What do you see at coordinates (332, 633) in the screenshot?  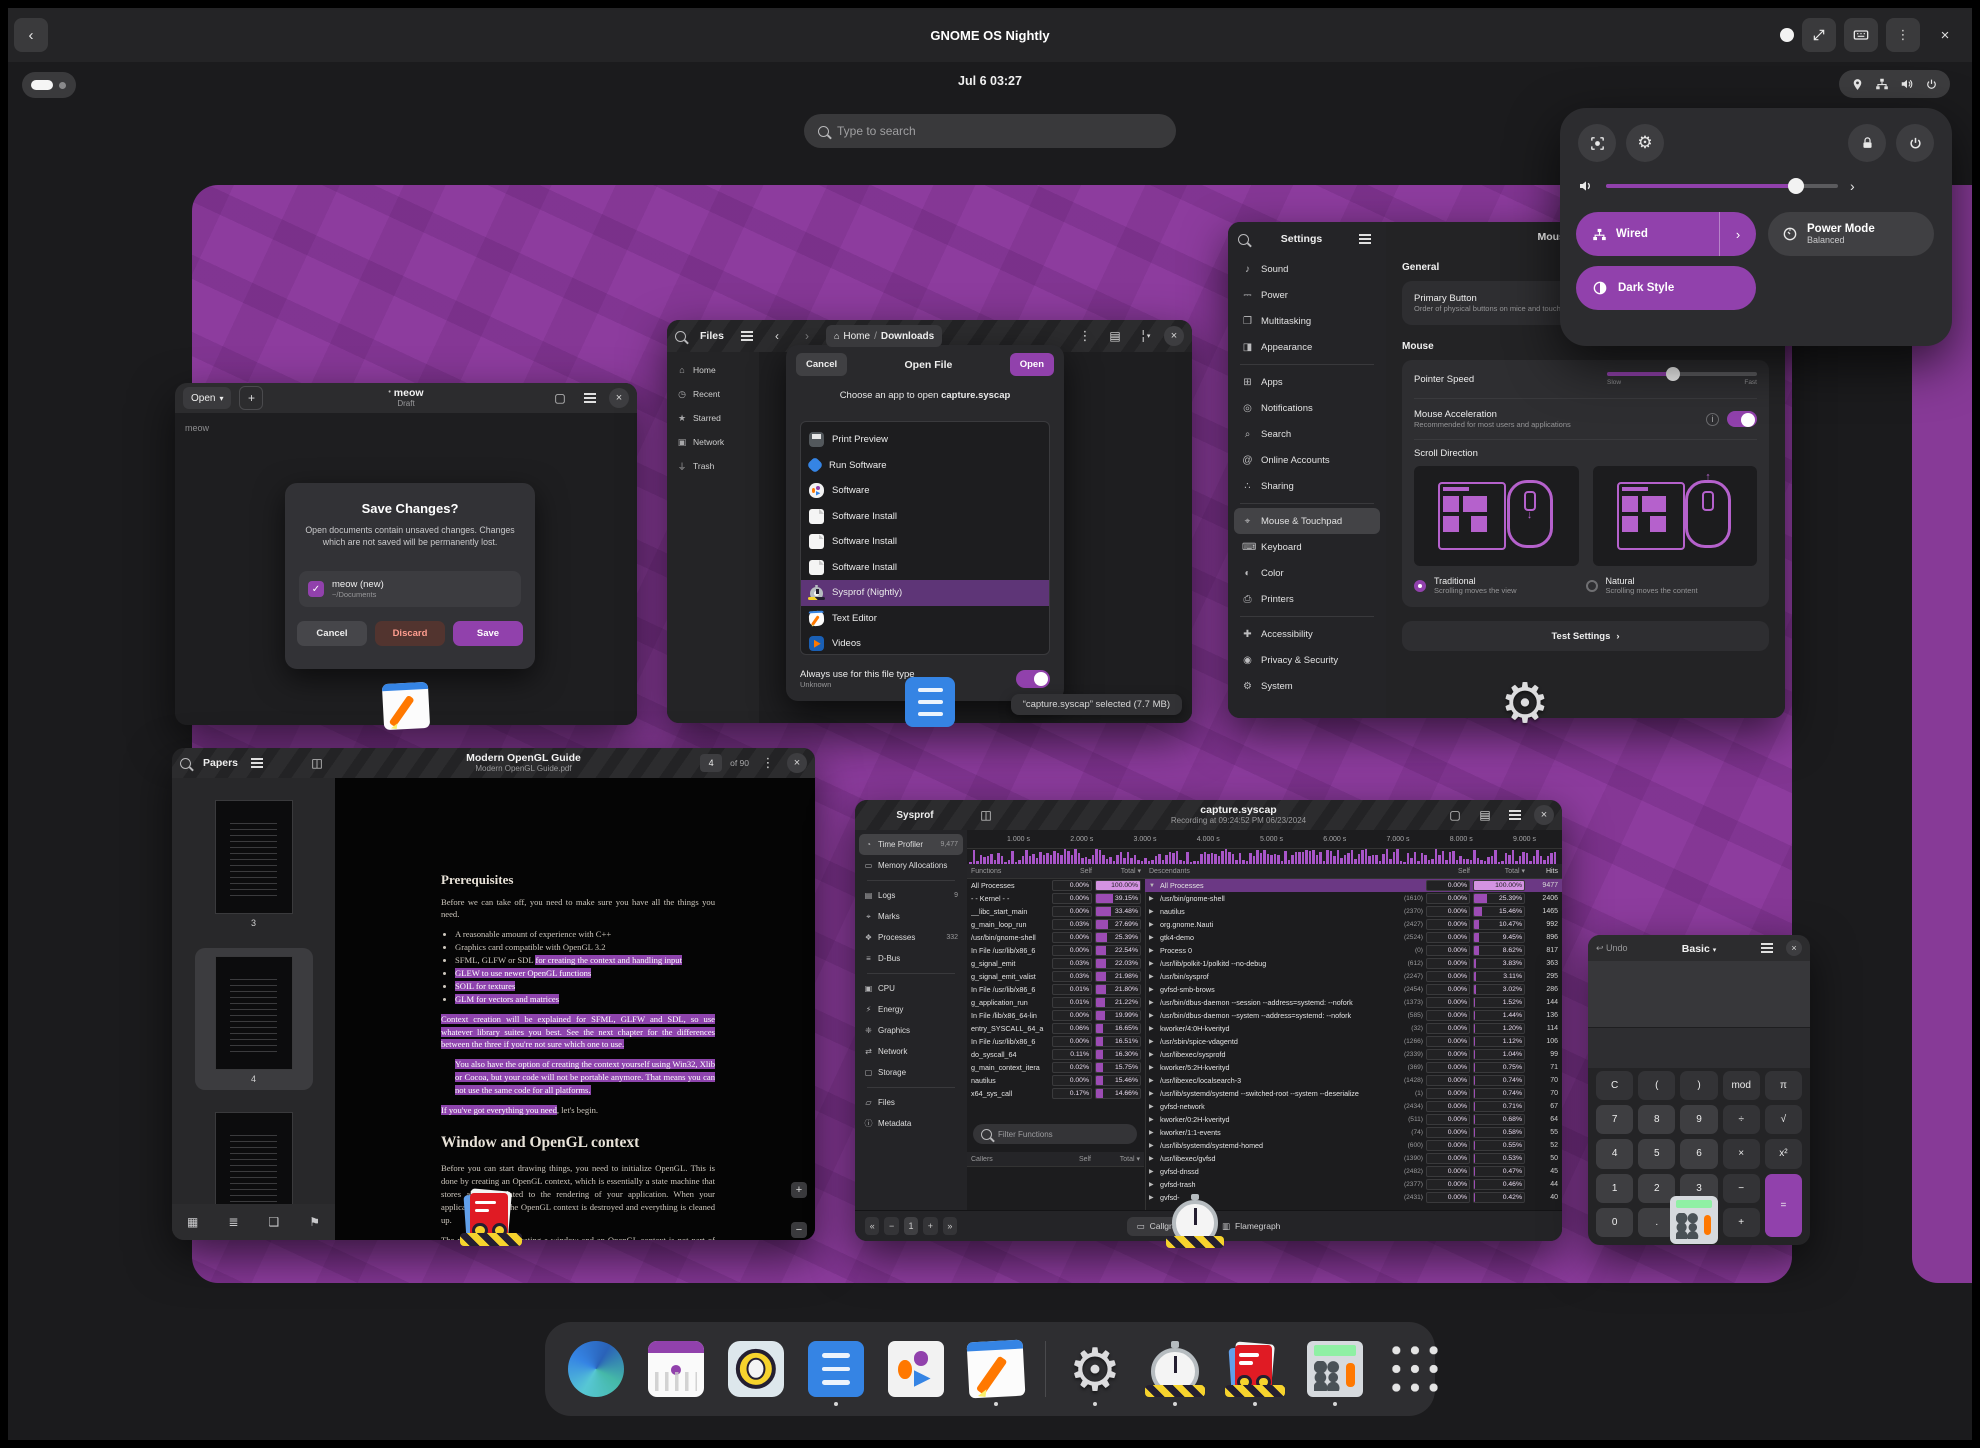 I see `cancel-button: Cancel` at bounding box center [332, 633].